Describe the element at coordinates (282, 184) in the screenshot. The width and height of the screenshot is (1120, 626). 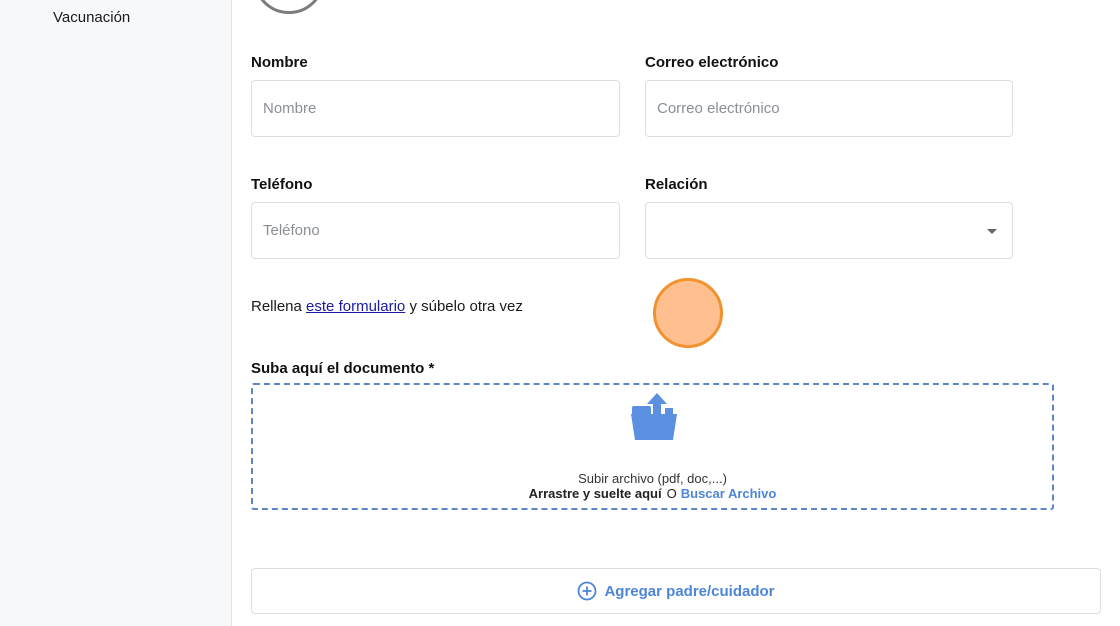
I see `phone-label: Teléfono` at that location.